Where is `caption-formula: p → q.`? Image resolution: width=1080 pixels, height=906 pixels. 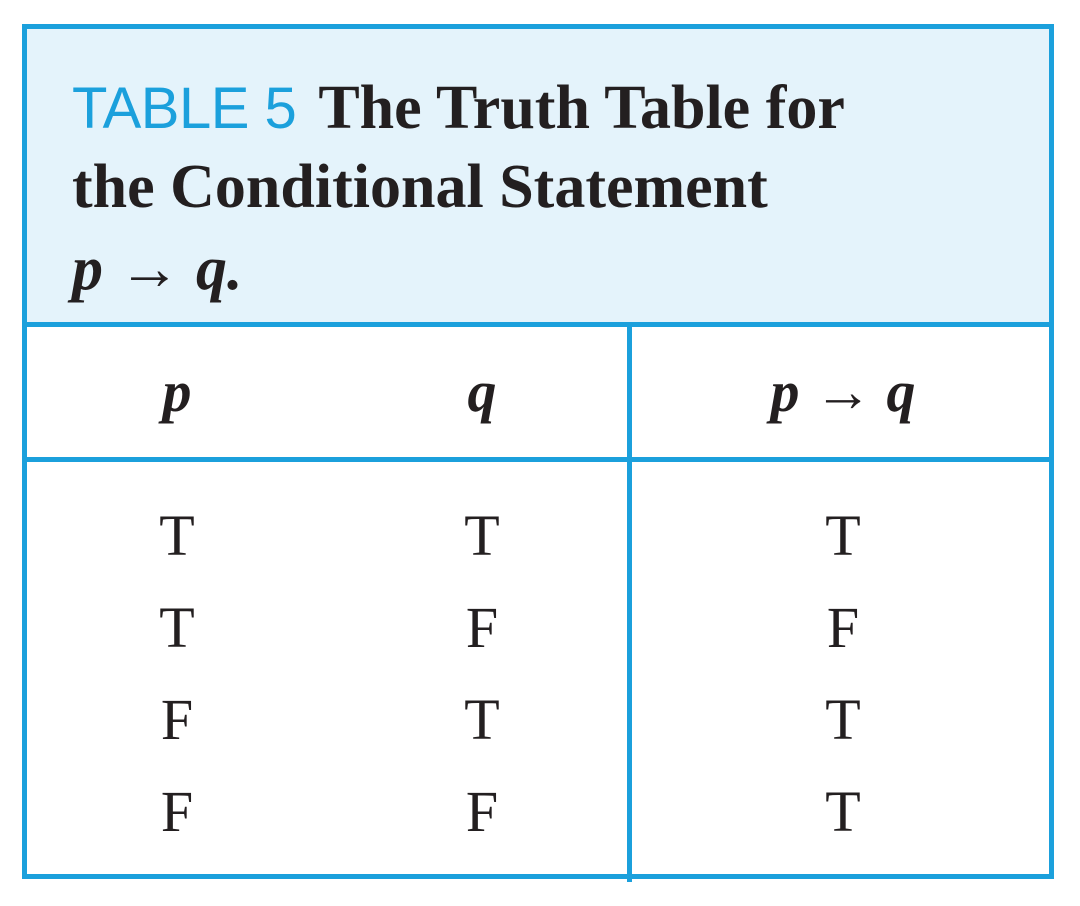 caption-formula: p → q. is located at coordinates (157, 269).